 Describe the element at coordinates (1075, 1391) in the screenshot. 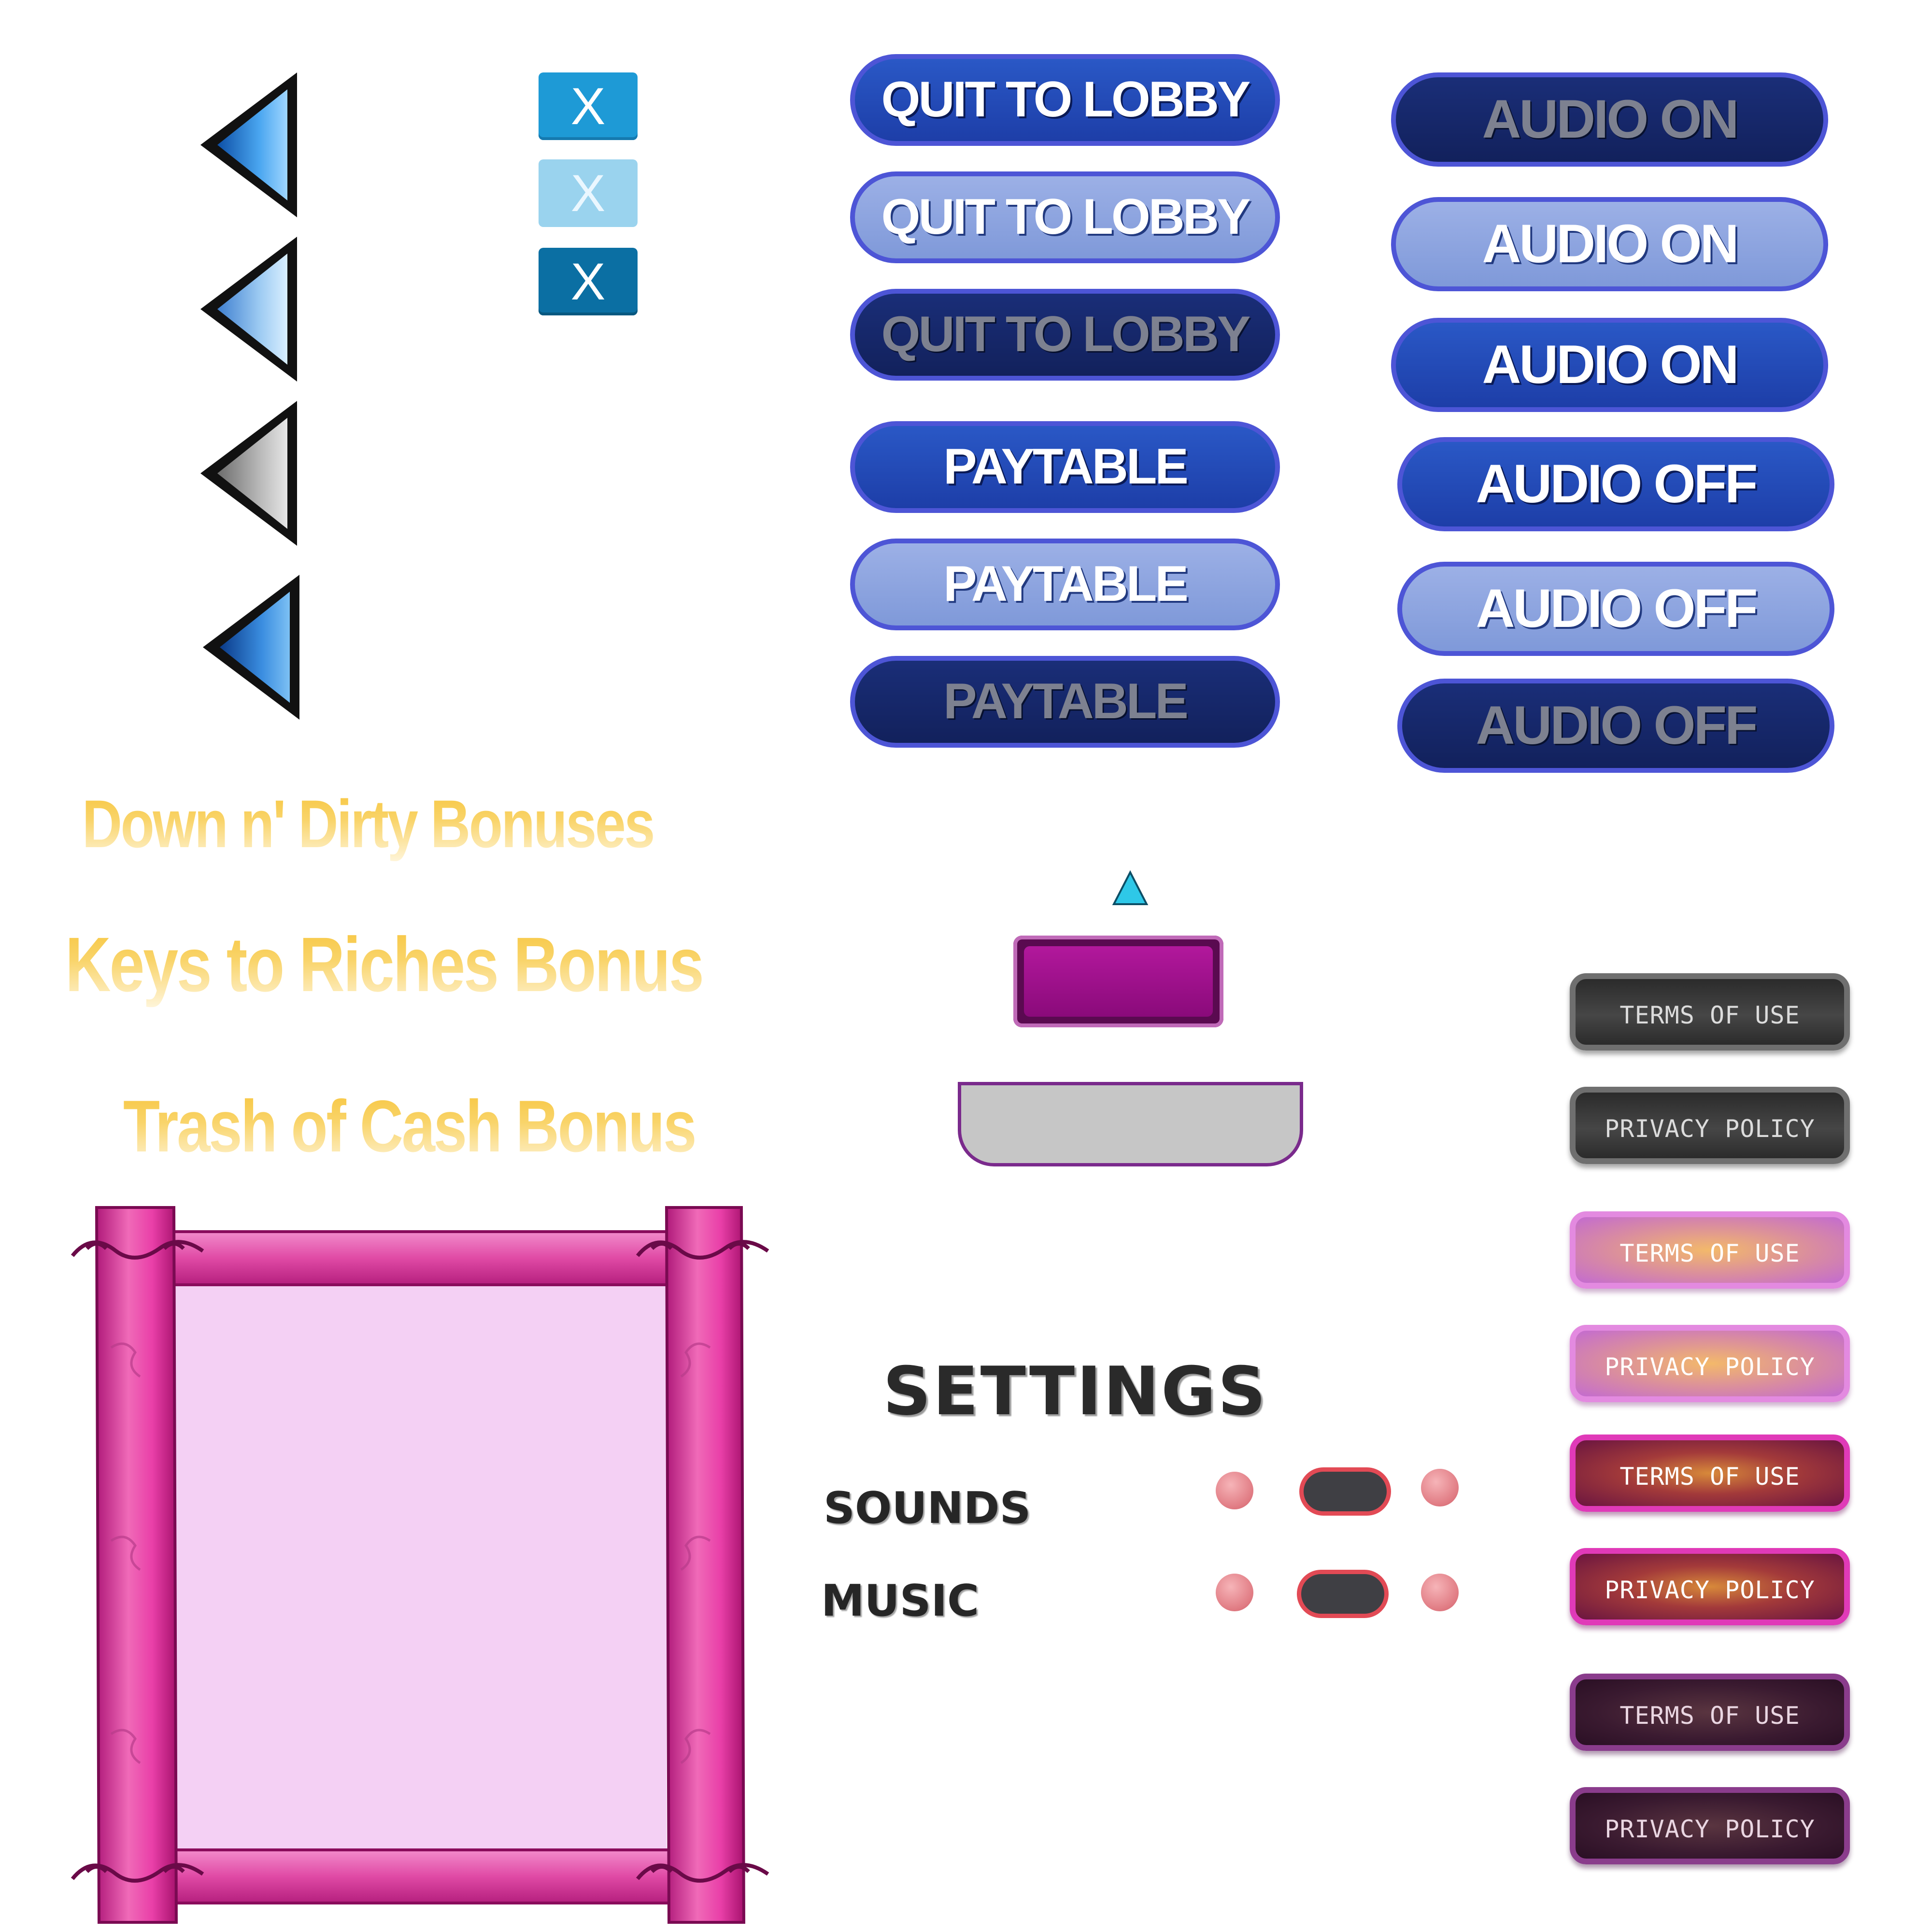

I see `settings-title: SETTINGS` at that location.